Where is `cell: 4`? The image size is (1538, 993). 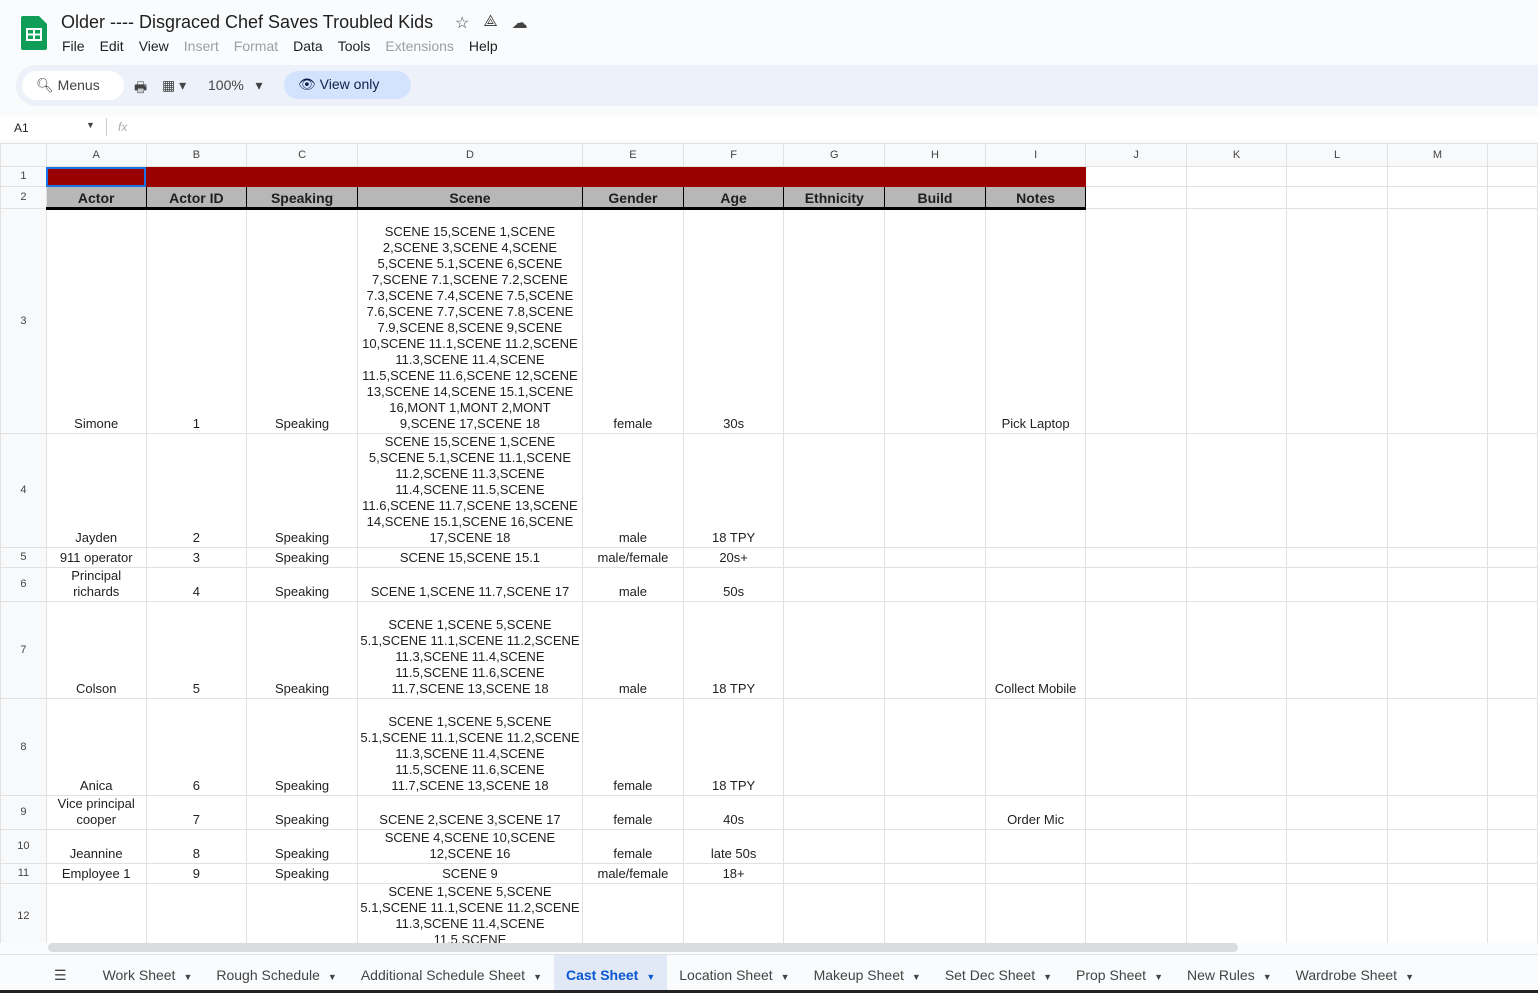
cell: 4 is located at coordinates (196, 584).